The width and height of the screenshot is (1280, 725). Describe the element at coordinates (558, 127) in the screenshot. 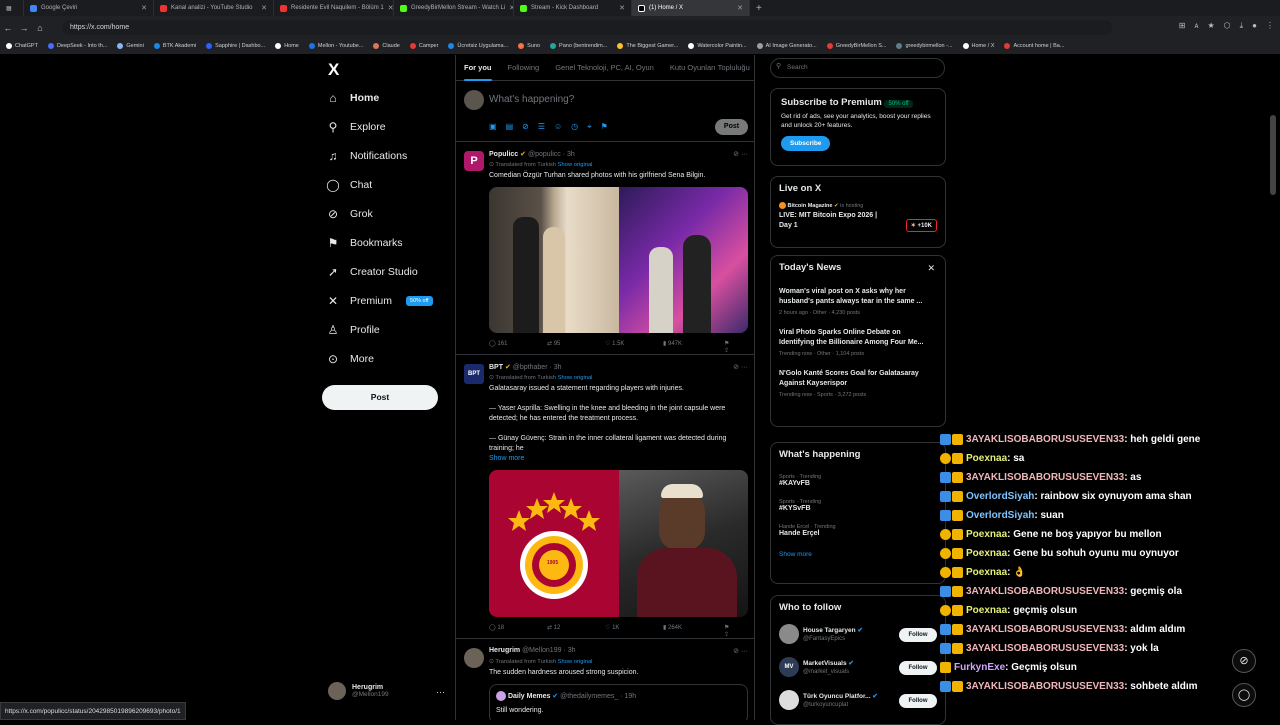

I see `emoji-icon: ☺` at that location.